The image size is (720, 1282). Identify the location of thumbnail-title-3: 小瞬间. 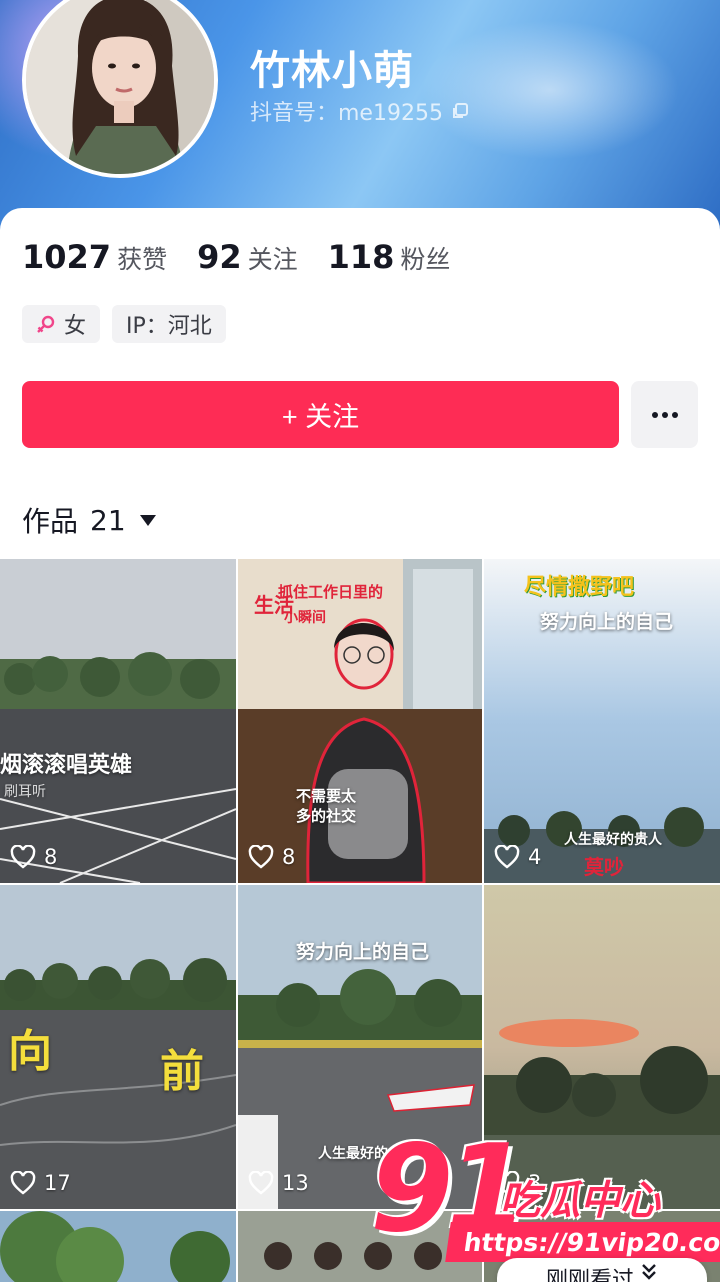
(305, 618).